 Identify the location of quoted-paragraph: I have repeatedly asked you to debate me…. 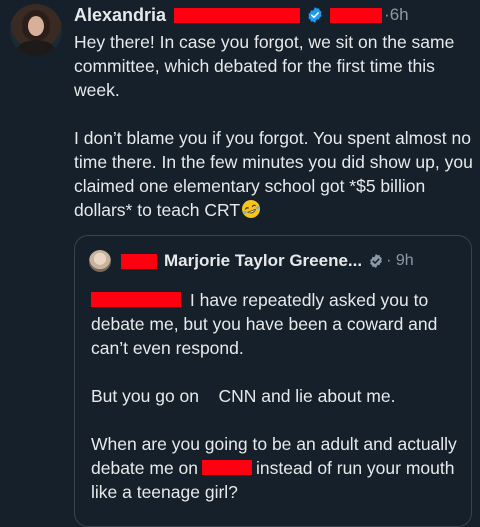
(264, 324).